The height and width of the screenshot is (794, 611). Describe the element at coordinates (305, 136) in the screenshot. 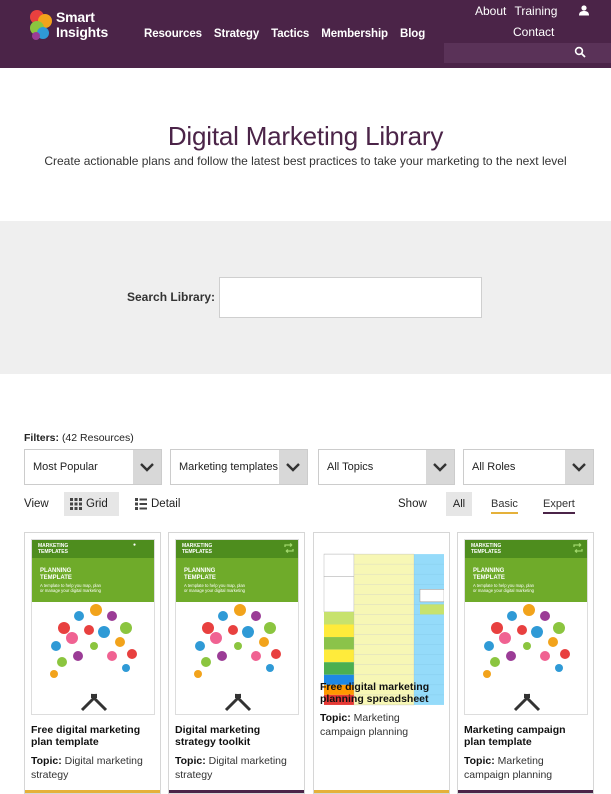

I see `page-title: Digital Marketing Library` at that location.